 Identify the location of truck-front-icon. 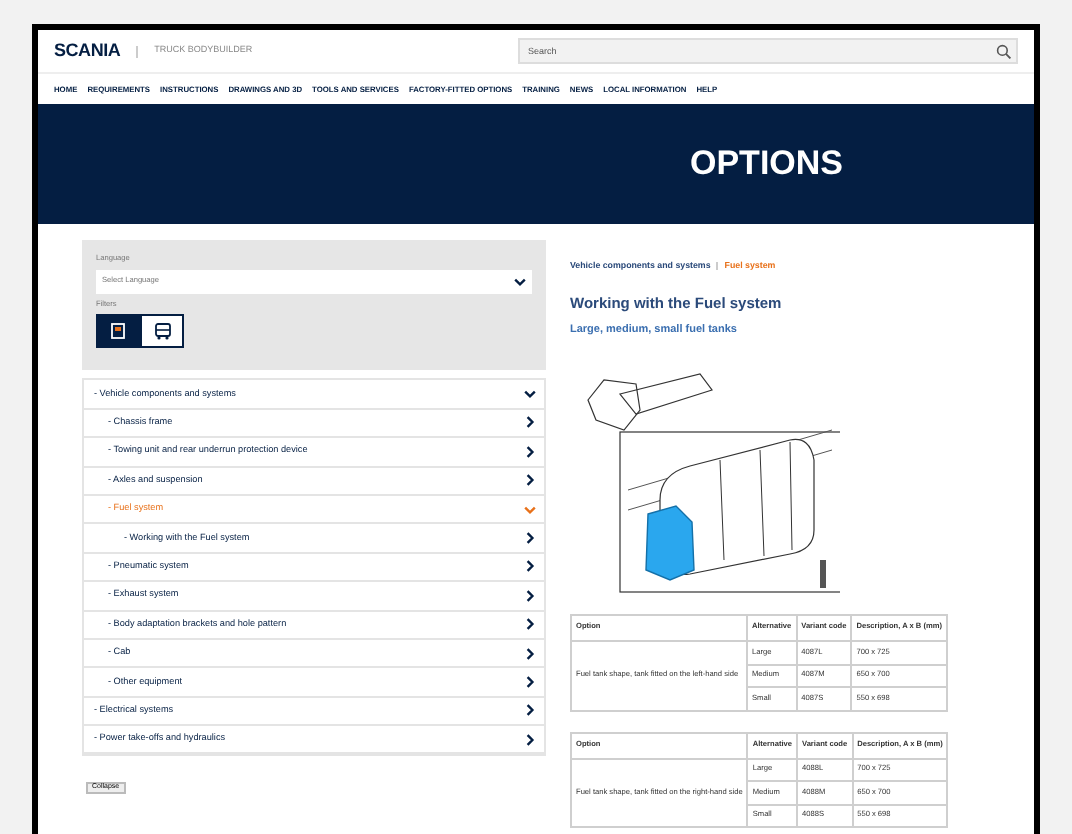
(118, 331).